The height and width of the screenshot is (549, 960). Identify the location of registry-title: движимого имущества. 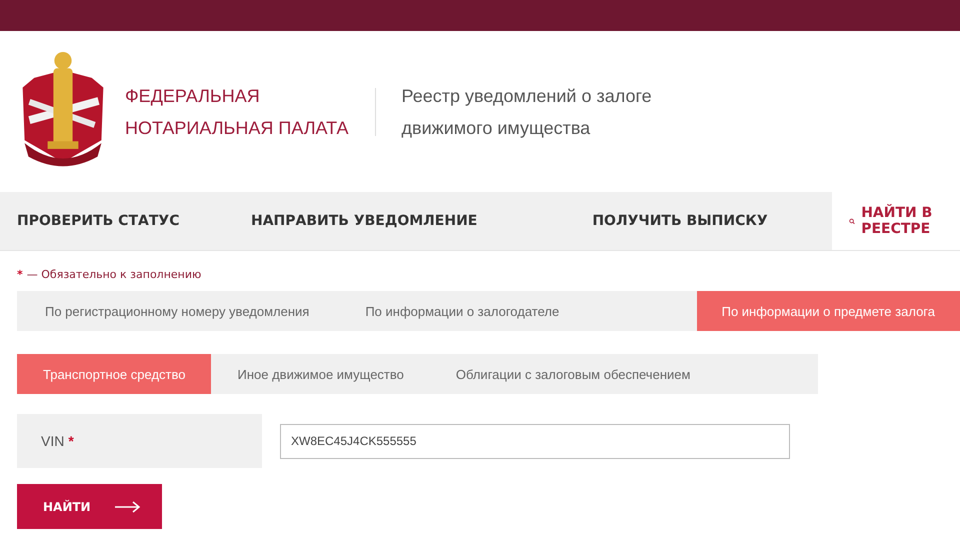
(497, 128).